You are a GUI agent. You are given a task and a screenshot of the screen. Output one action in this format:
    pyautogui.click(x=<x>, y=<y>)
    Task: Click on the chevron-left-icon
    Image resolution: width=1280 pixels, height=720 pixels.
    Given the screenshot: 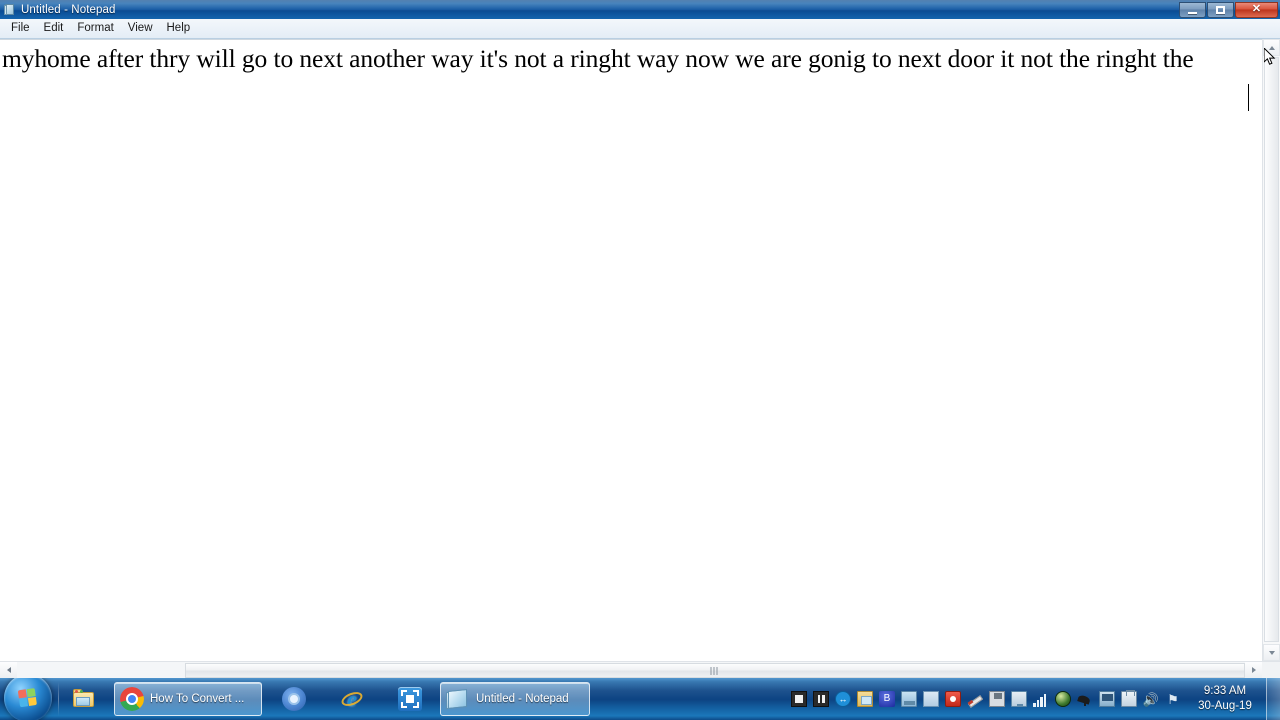 What is the action you would take?
    pyautogui.click(x=8, y=670)
    